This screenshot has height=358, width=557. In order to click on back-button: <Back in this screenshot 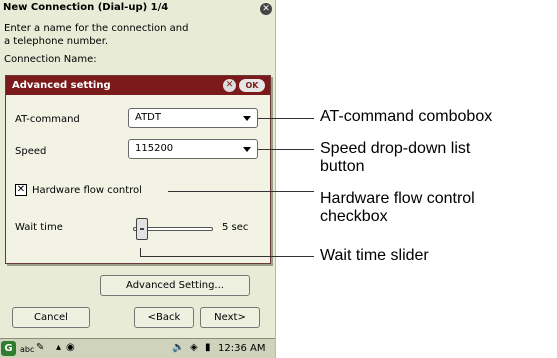, I will do `click(164, 317)`.